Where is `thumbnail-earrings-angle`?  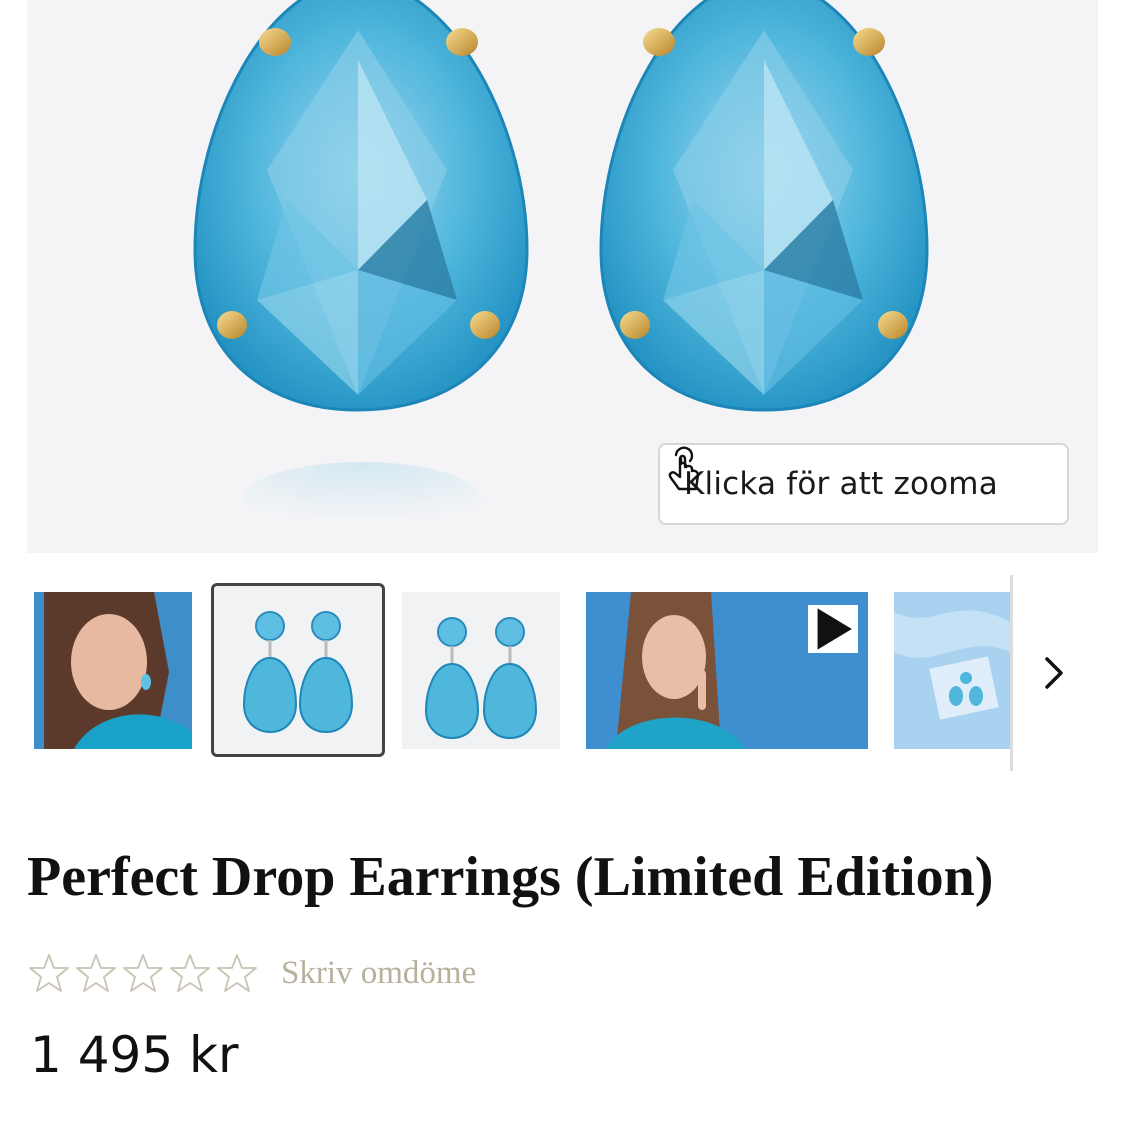
thumbnail-earrings-angle is located at coordinates (481, 670).